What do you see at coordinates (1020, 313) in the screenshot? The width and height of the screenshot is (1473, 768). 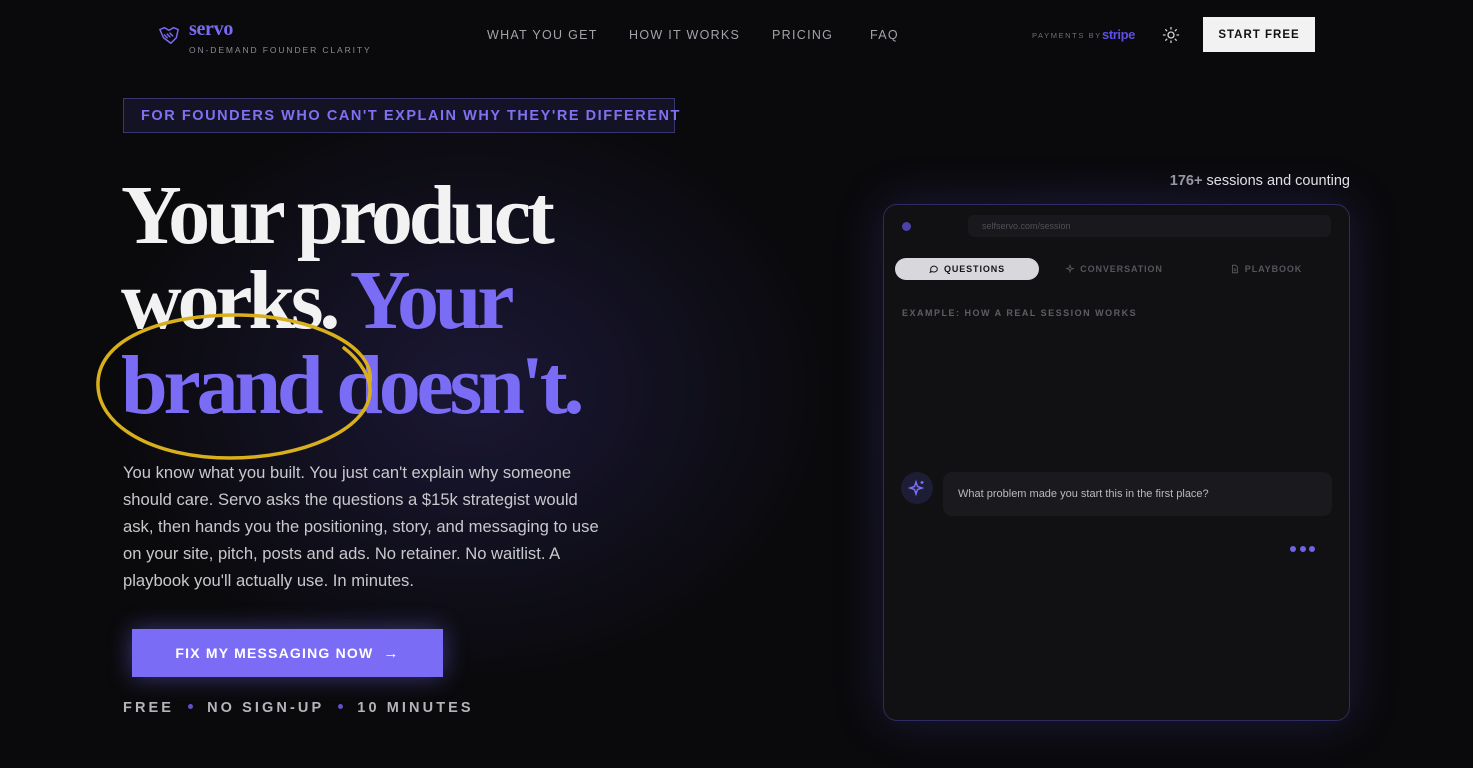 I see `example-label: EXAMPLE: HOW A REAL SESSION WORKS` at bounding box center [1020, 313].